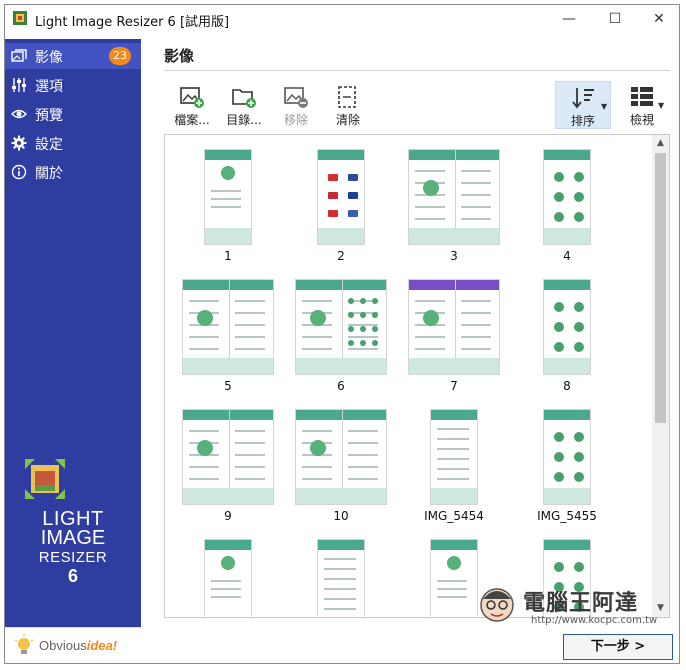  I want to click on image-thumbnail: 8, so click(567, 335).